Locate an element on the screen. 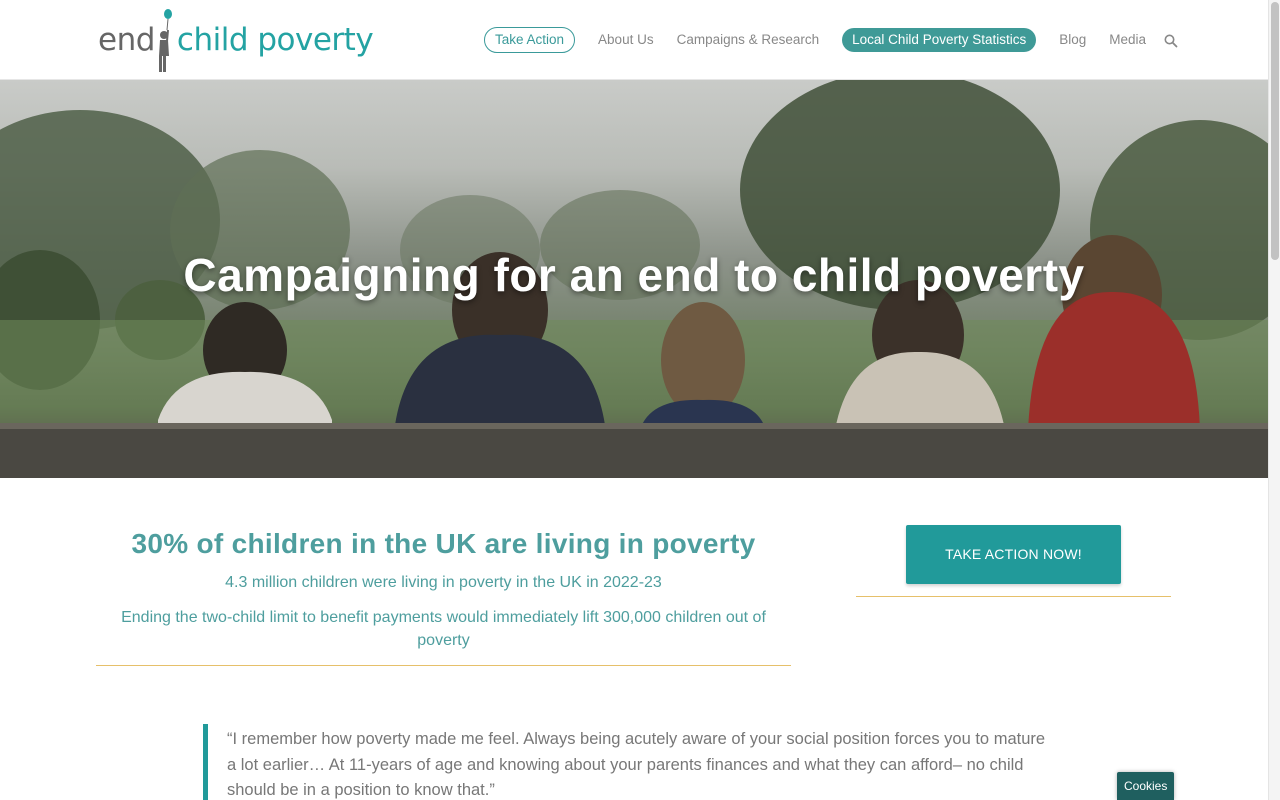 Image resolution: width=1280 pixels, height=800 pixels. balloon-child-icon is located at coordinates (165, 40).